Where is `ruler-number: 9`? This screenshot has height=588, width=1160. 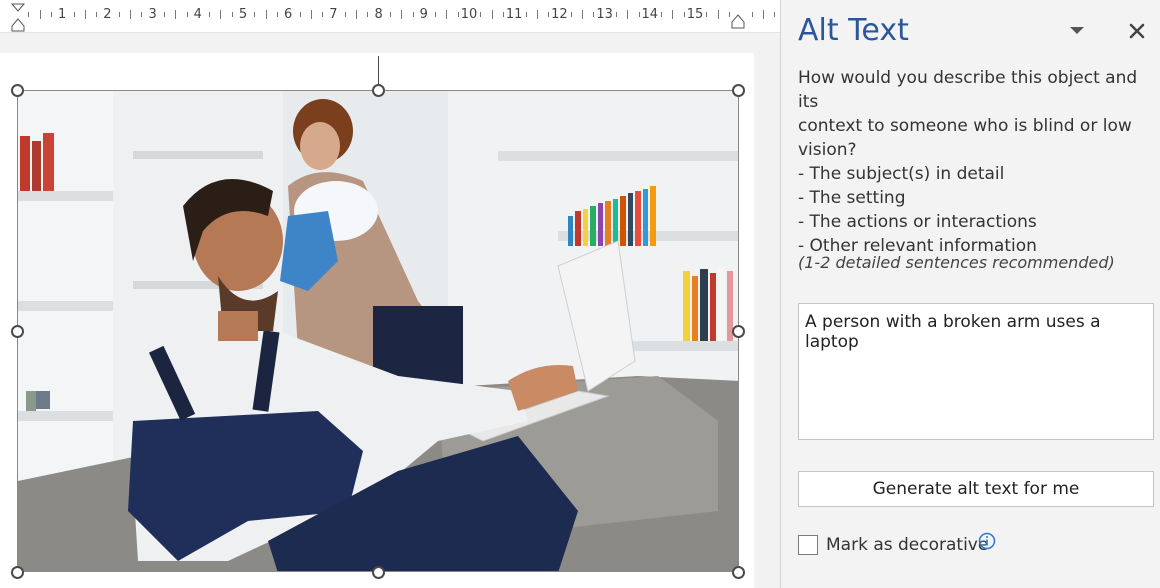 ruler-number: 9 is located at coordinates (423, 14).